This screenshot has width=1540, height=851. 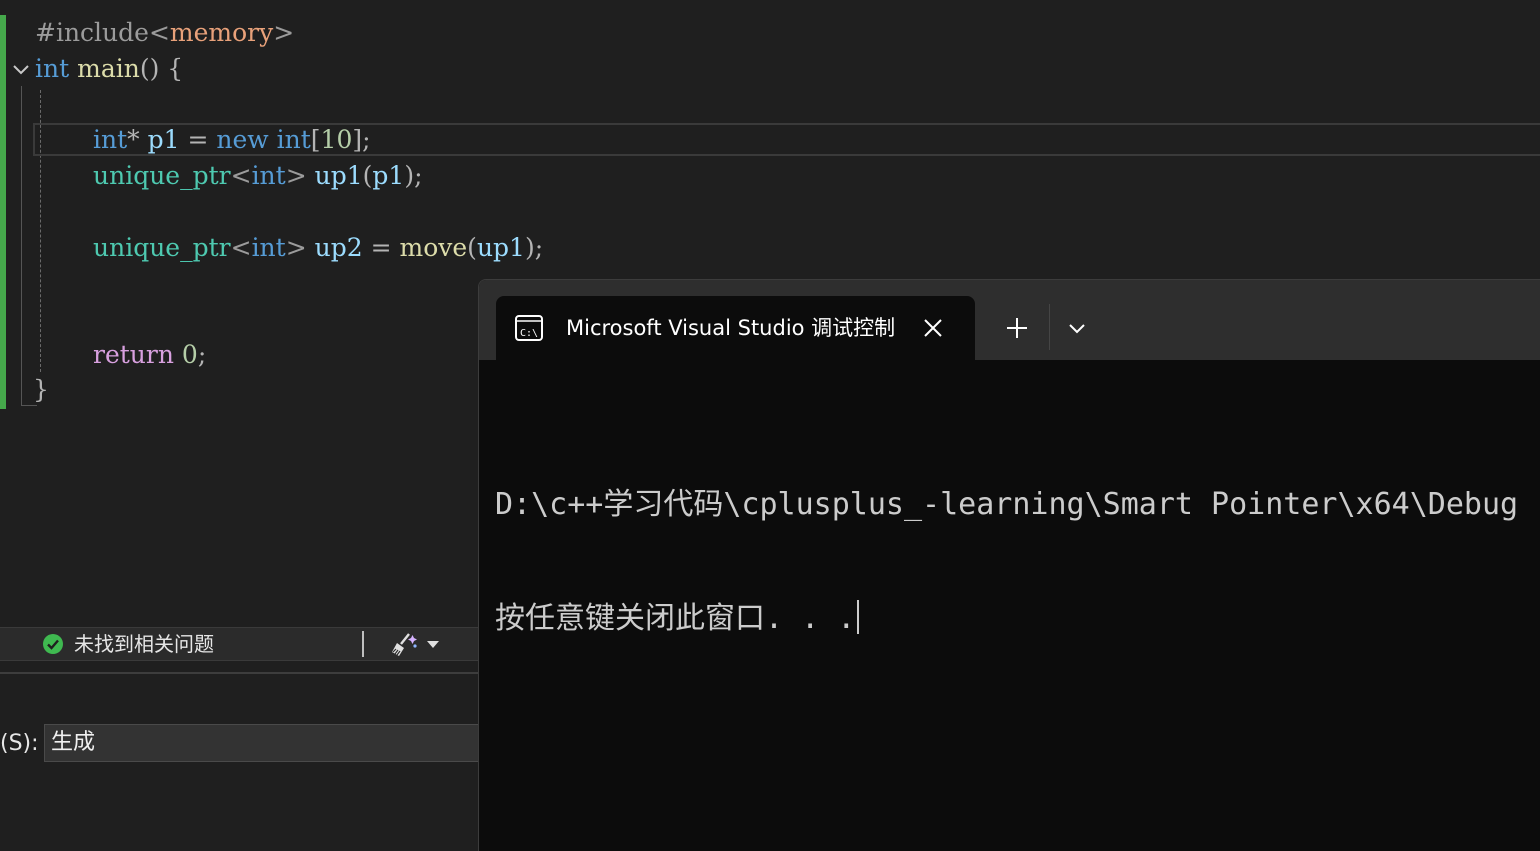 What do you see at coordinates (315, 139) in the screenshot?
I see `code-token: [` at bounding box center [315, 139].